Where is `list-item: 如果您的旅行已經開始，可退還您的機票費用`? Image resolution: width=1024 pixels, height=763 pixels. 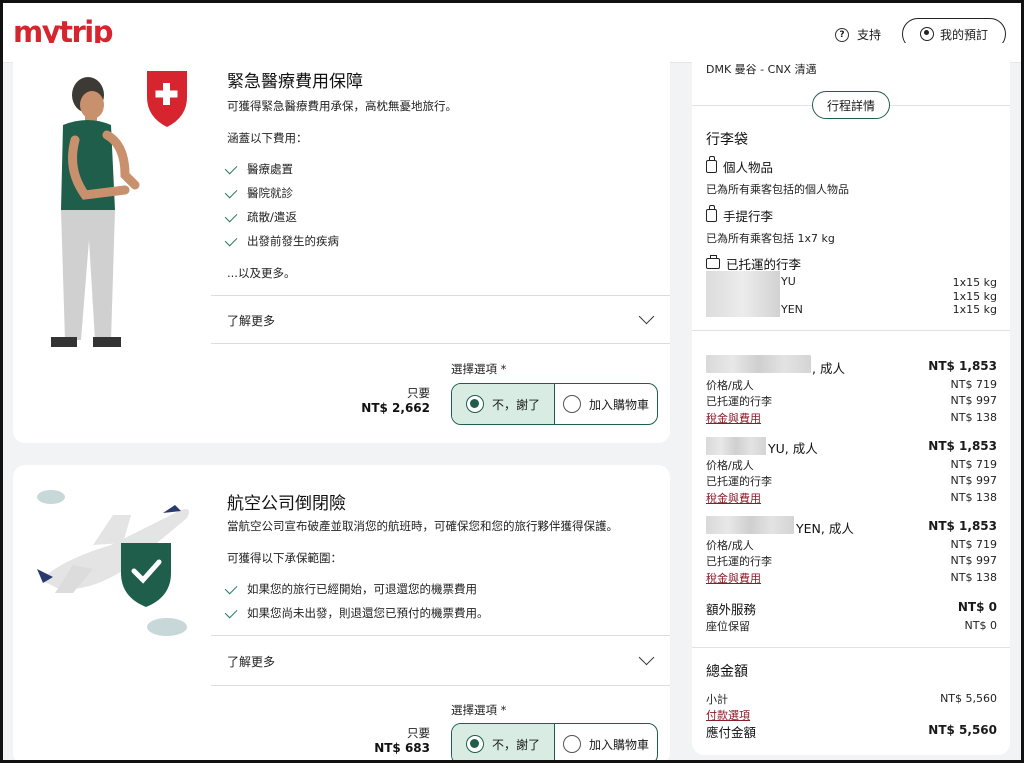 list-item: 如果您的旅行已經開始，可退還您的機票費用 is located at coordinates (356, 589).